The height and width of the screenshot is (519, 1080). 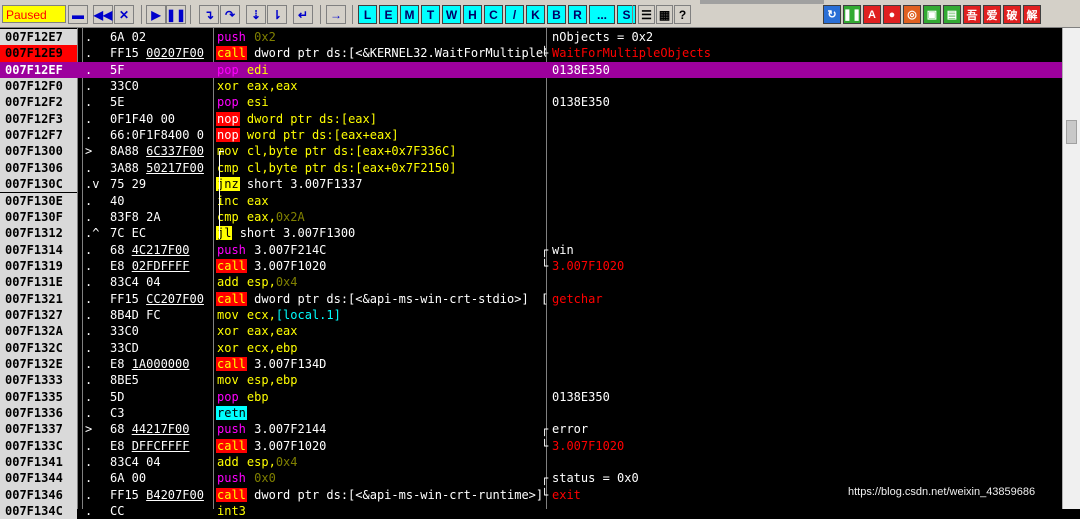 What do you see at coordinates (892, 14) in the screenshot?
I see `circle-plugin-button: ●` at bounding box center [892, 14].